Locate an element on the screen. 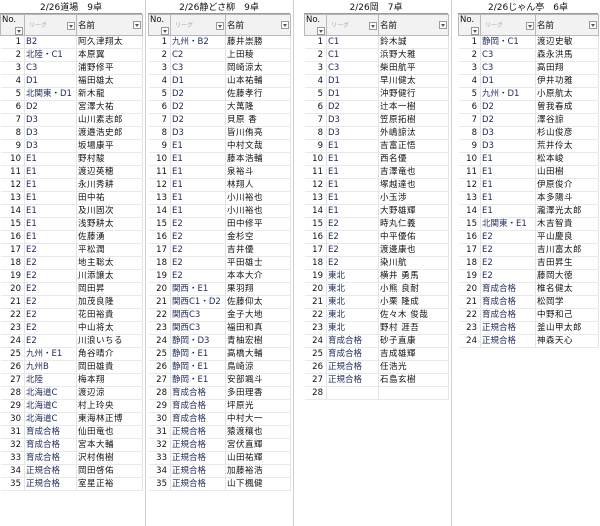 The image size is (600, 526). table-row: 13 E1 小川裕也 is located at coordinates (219, 198).